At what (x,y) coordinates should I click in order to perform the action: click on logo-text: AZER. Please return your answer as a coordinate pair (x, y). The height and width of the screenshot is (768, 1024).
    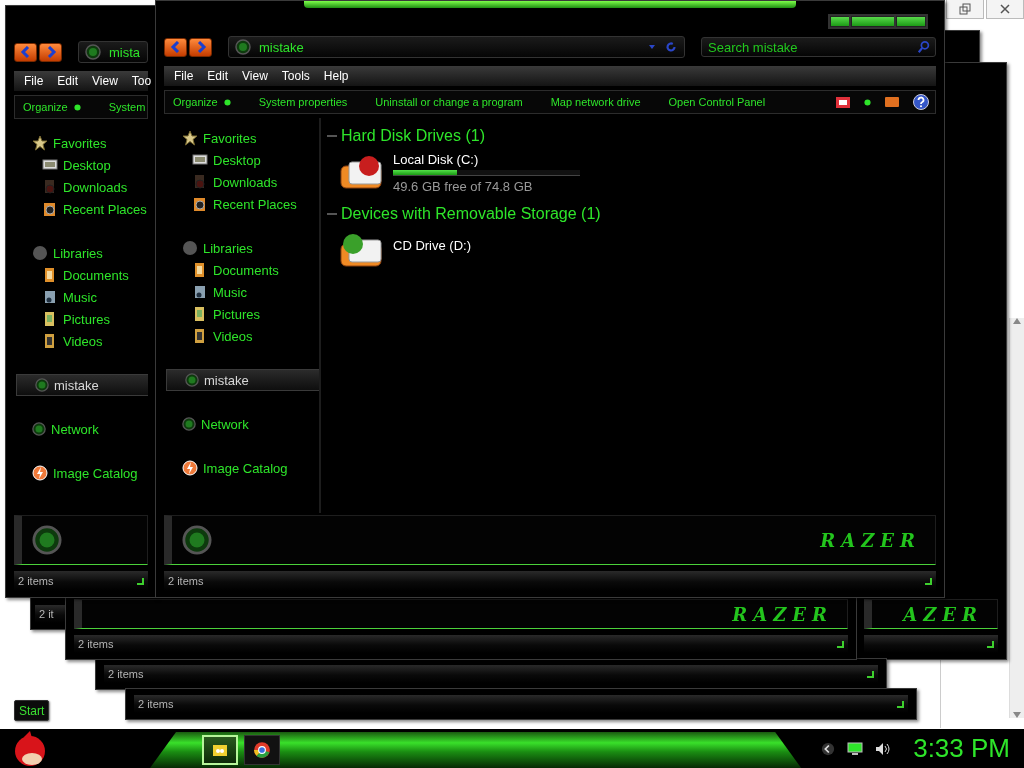
    Looking at the image, I should click on (943, 614).